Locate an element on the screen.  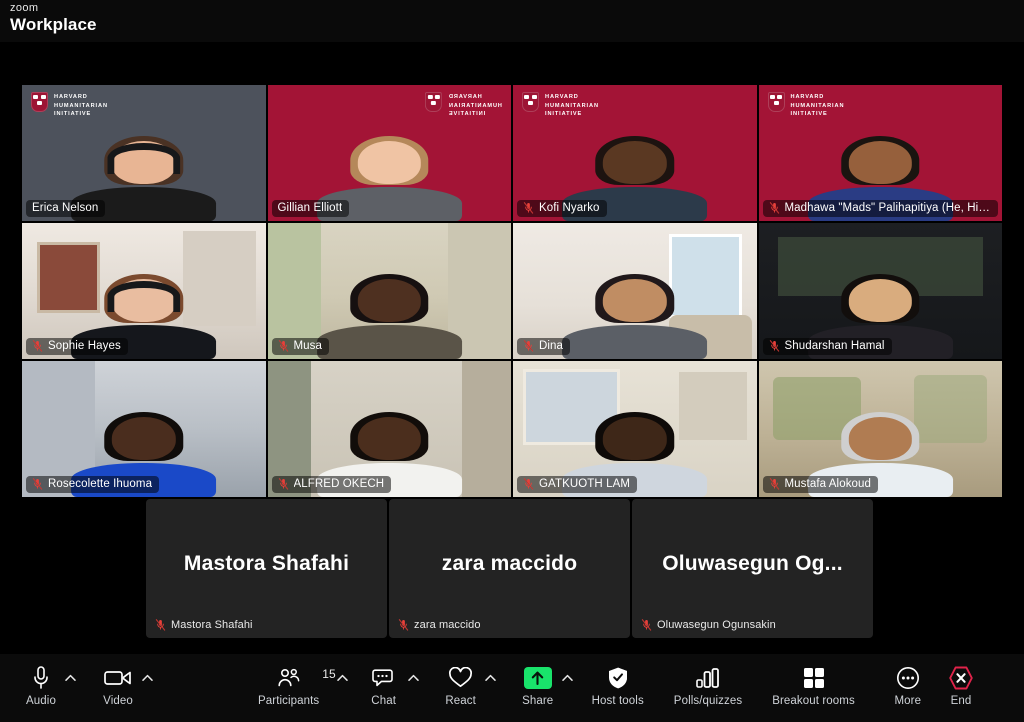
toolbar-right-group: End is located at coordinates (970, 688).